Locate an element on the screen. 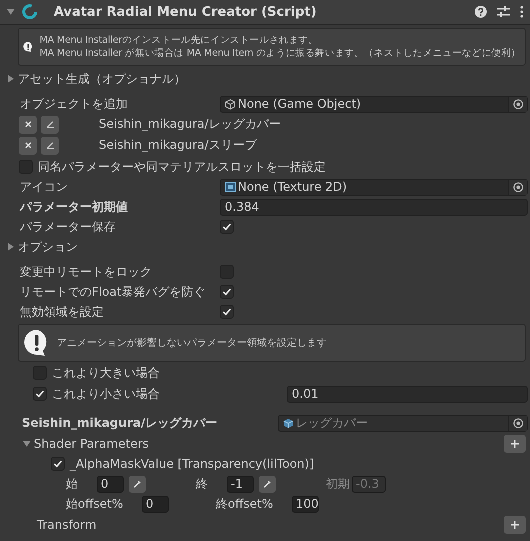 This screenshot has width=530, height=541. field-label: パラメーター保存 is located at coordinates (68, 227).